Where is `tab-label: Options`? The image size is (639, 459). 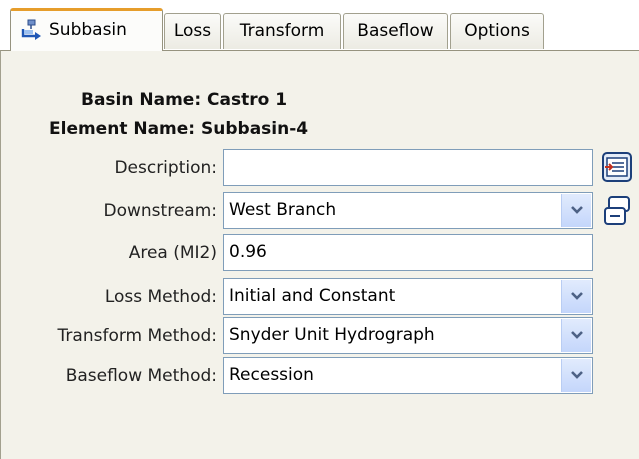 tab-label: Options is located at coordinates (497, 31).